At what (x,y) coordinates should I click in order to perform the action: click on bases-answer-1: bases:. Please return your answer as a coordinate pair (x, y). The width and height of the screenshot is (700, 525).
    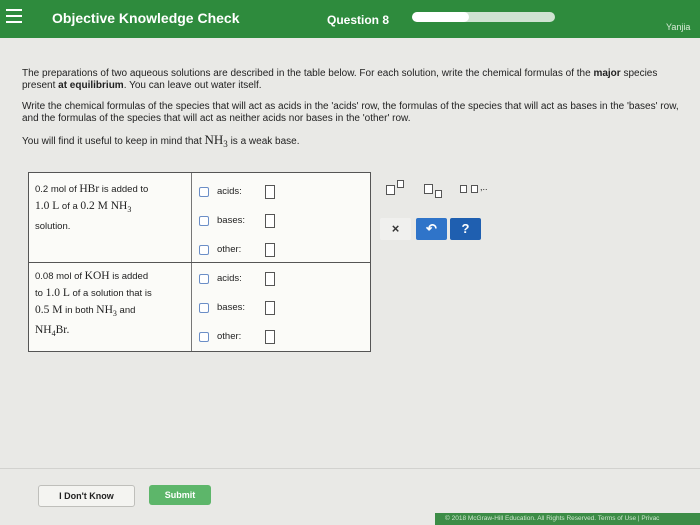
    Looking at the image, I should click on (279, 222).